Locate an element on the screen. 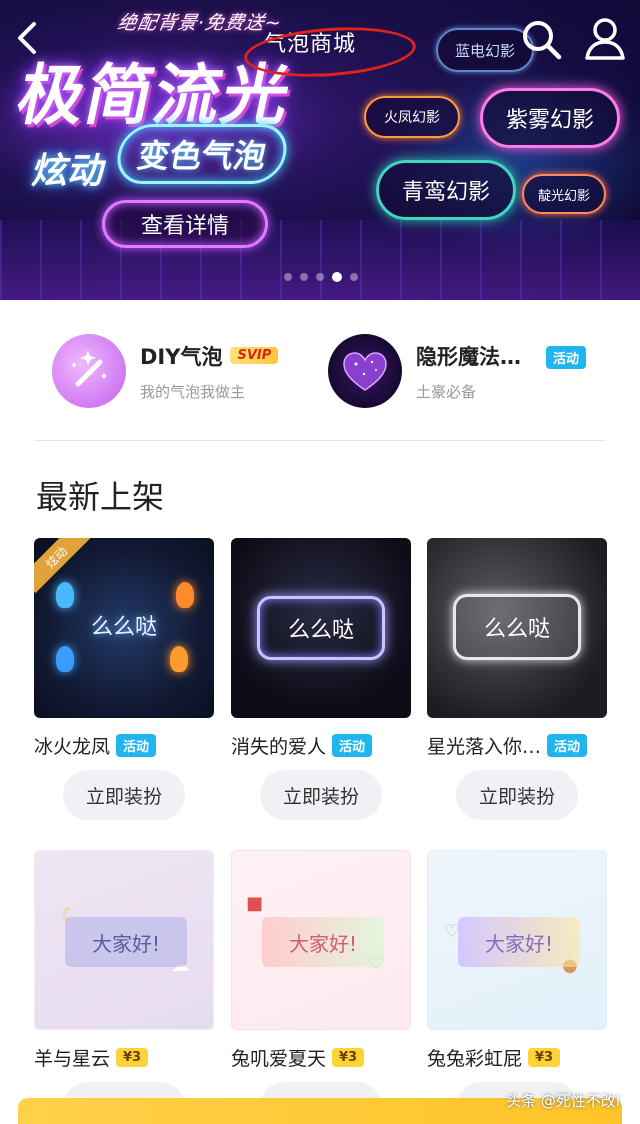  bubble-name: 冰火龙凤 is located at coordinates (72, 746).